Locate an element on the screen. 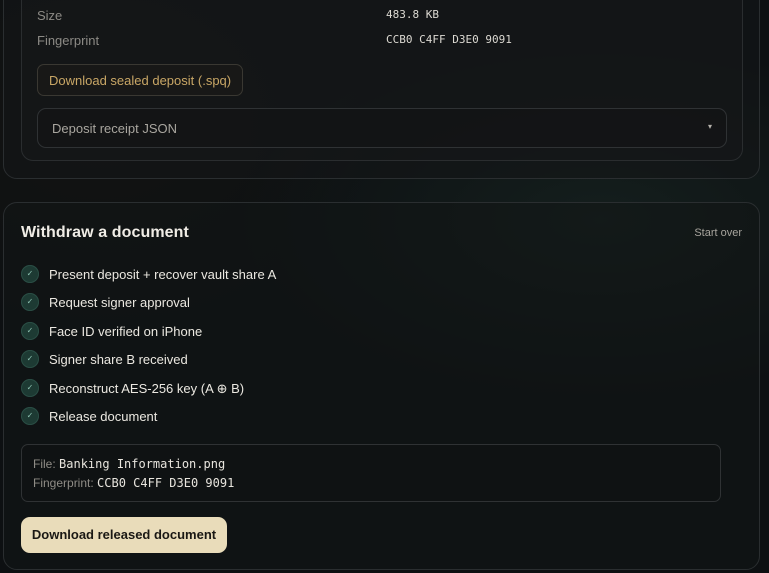 The height and width of the screenshot is (573, 769). chevron-down-icon: ▾ is located at coordinates (709, 126).